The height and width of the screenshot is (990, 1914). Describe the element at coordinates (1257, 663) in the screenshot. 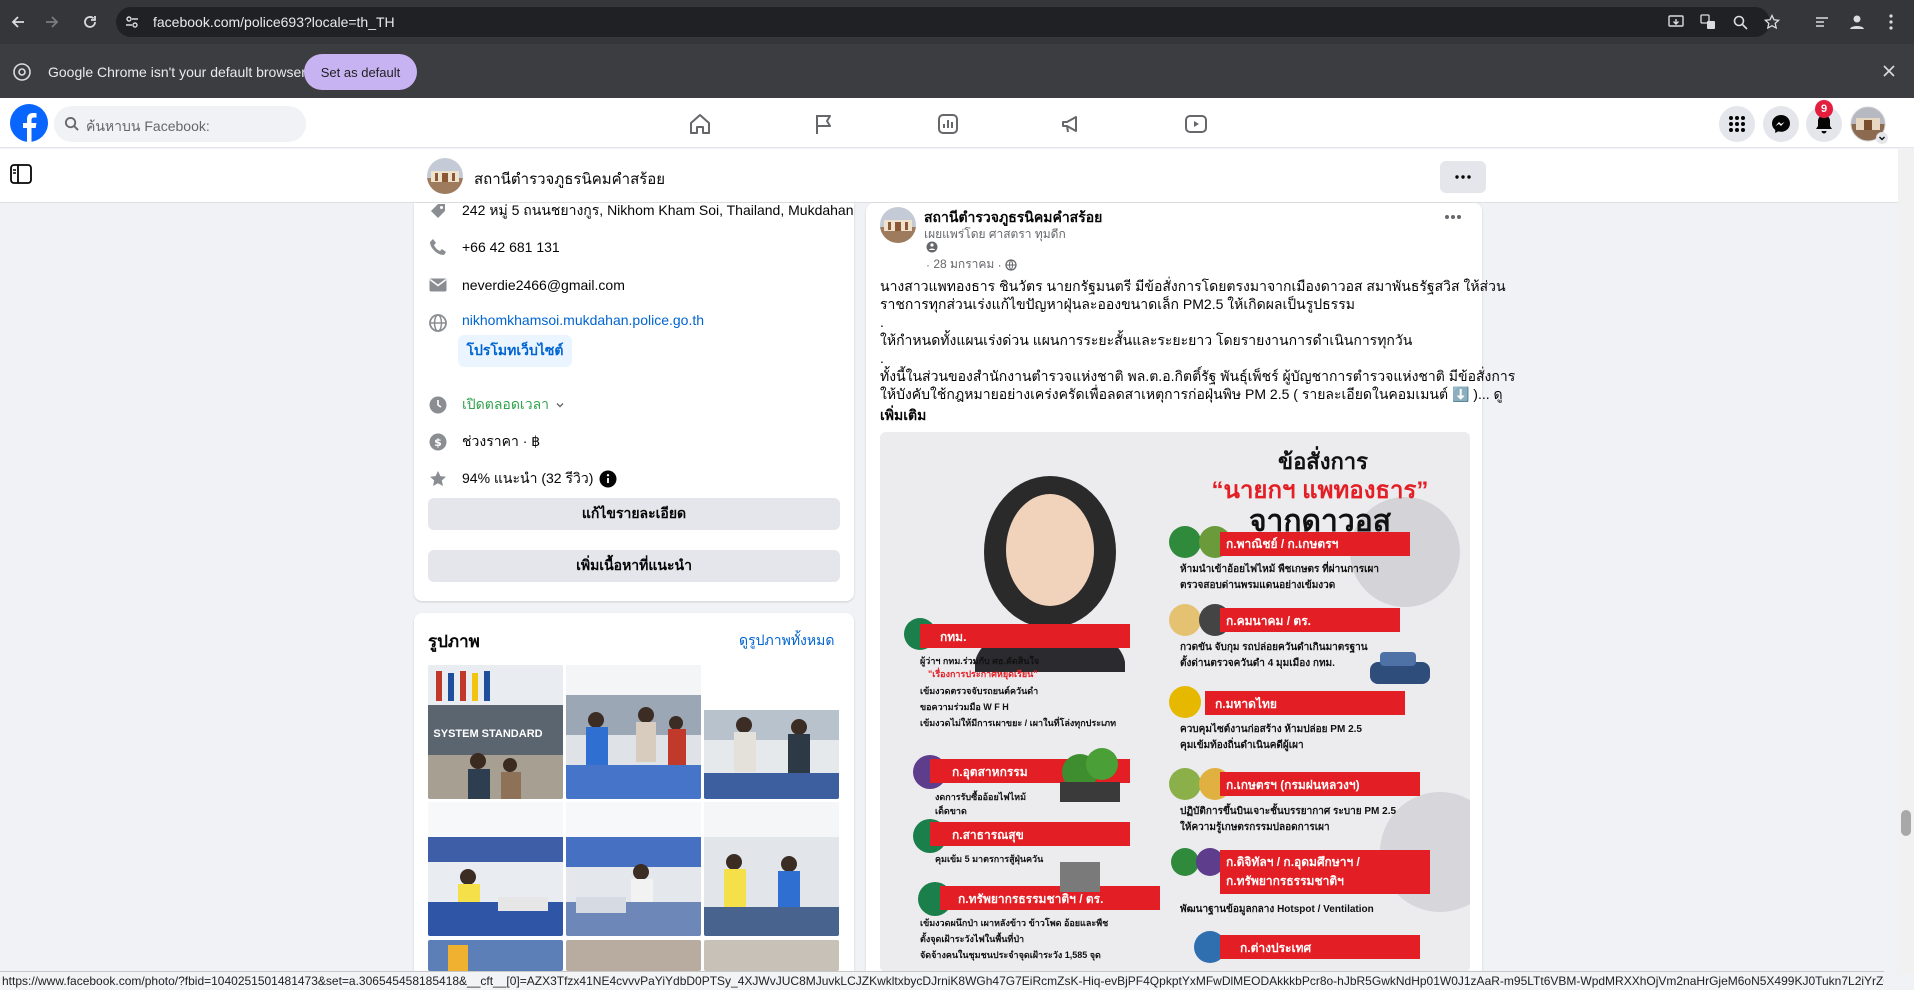

I see `infographic-item: ตั้งด่านตรวจควันดำ 4 มุมเมือง กทม.` at that location.